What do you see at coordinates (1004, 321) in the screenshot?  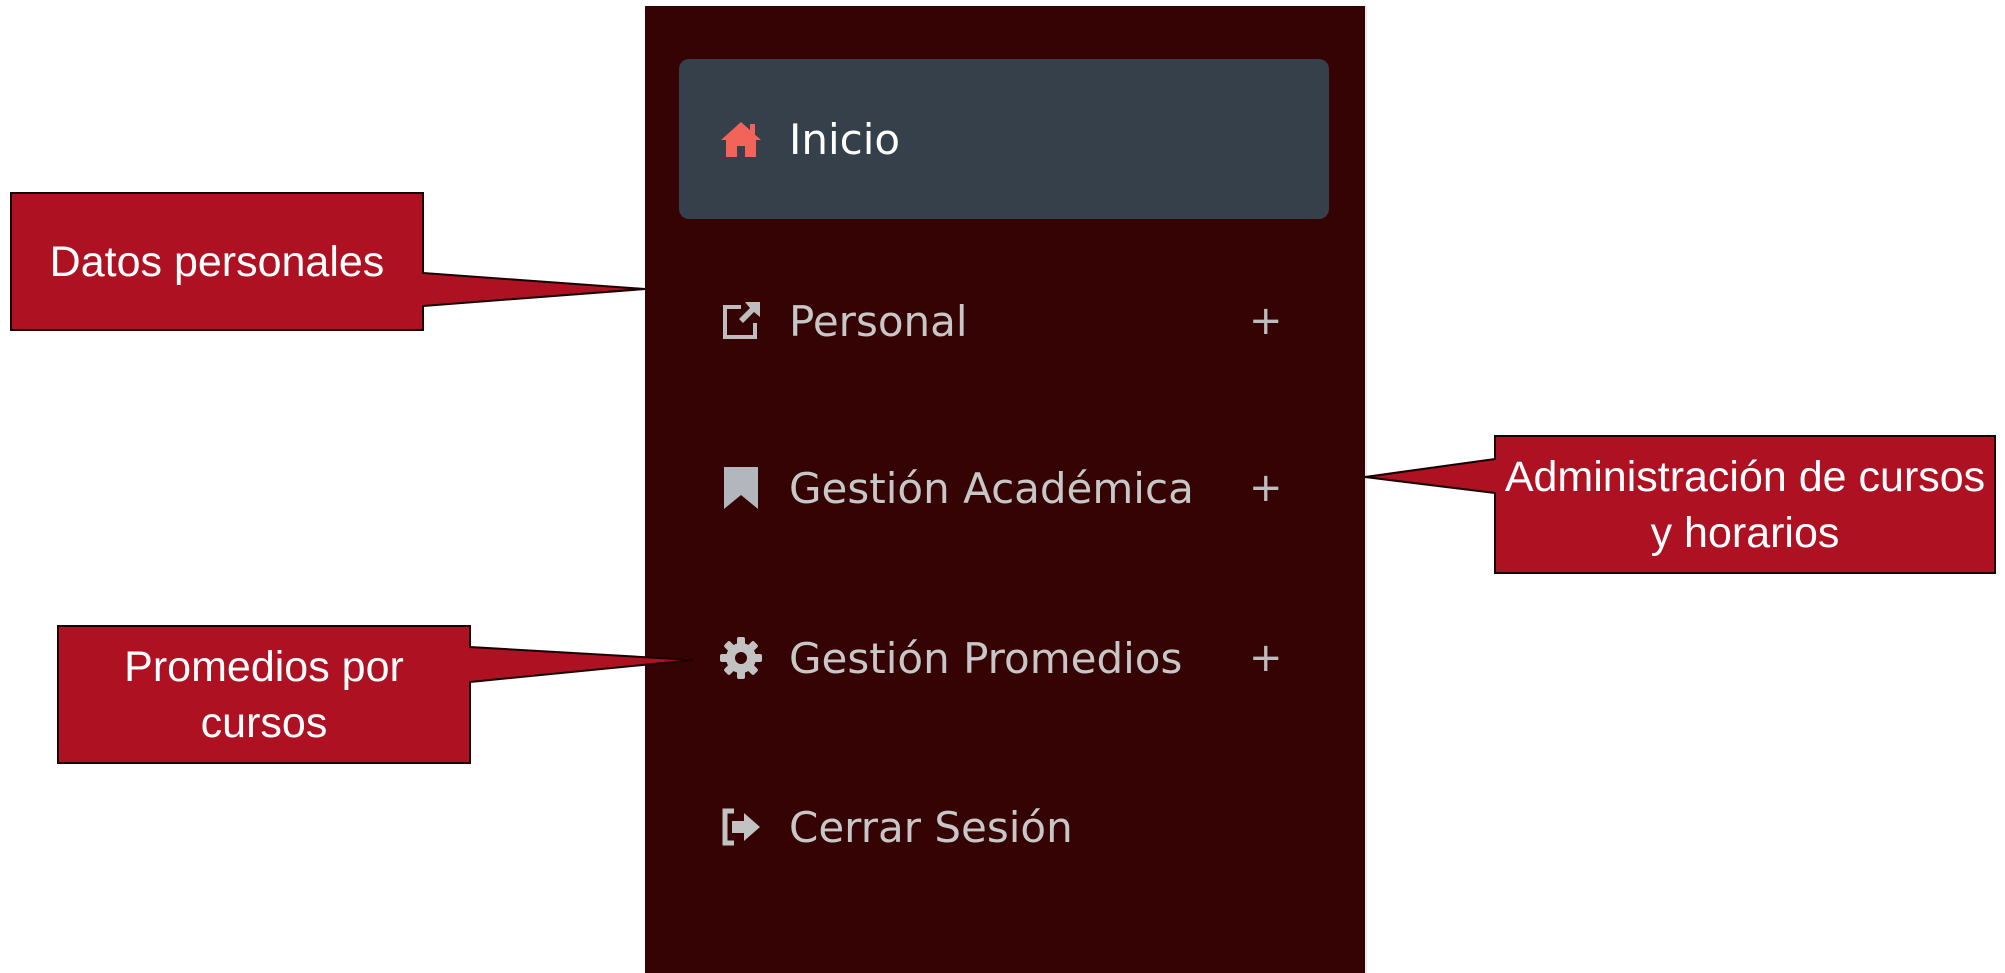 I see `sidebar-item-personal: Personal +` at bounding box center [1004, 321].